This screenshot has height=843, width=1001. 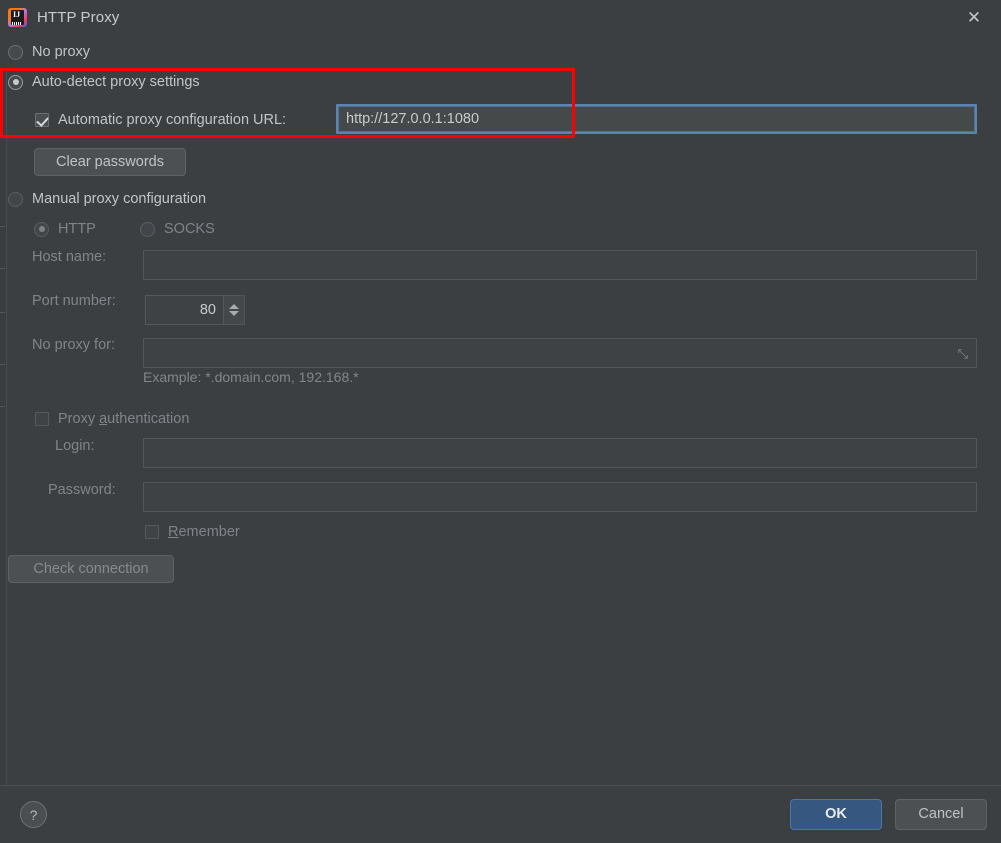 What do you see at coordinates (41, 229) in the screenshot?
I see `http-radio-icon` at bounding box center [41, 229].